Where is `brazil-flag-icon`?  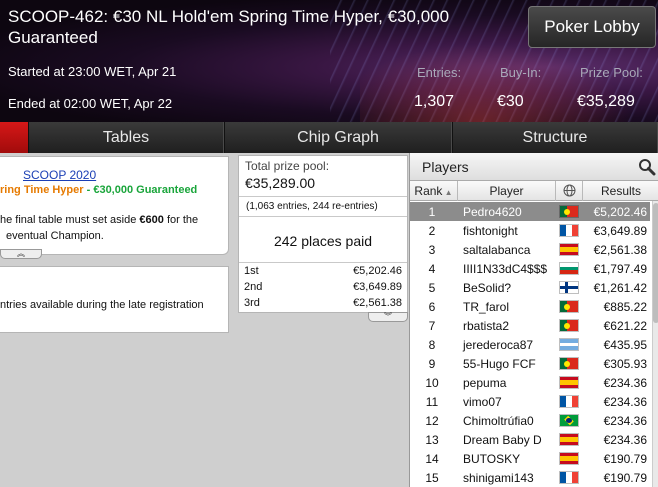 brazil-flag-icon is located at coordinates (569, 420).